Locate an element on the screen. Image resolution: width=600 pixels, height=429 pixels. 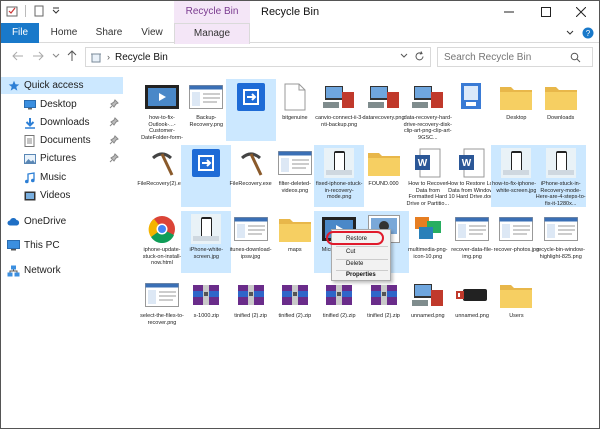
file-item: Backup-Recovery.png is located at coordinates (206, 110).